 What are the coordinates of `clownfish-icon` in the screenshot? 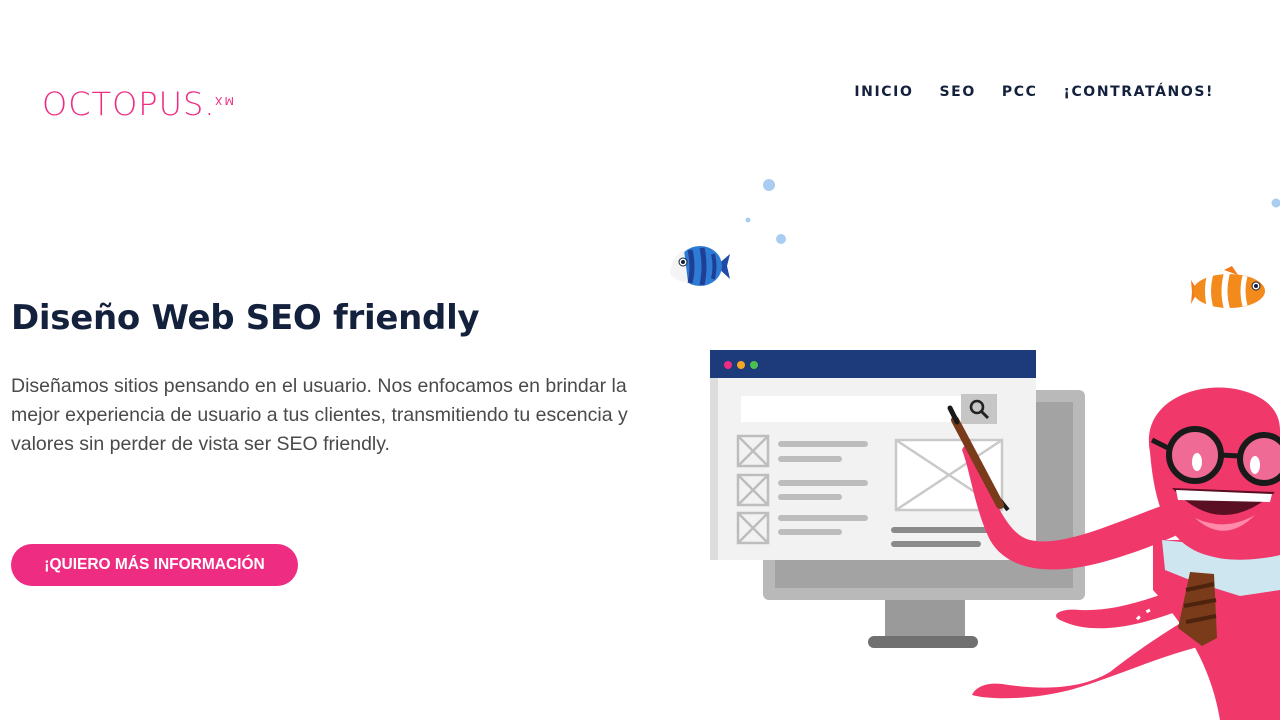 It's located at (1228, 288).